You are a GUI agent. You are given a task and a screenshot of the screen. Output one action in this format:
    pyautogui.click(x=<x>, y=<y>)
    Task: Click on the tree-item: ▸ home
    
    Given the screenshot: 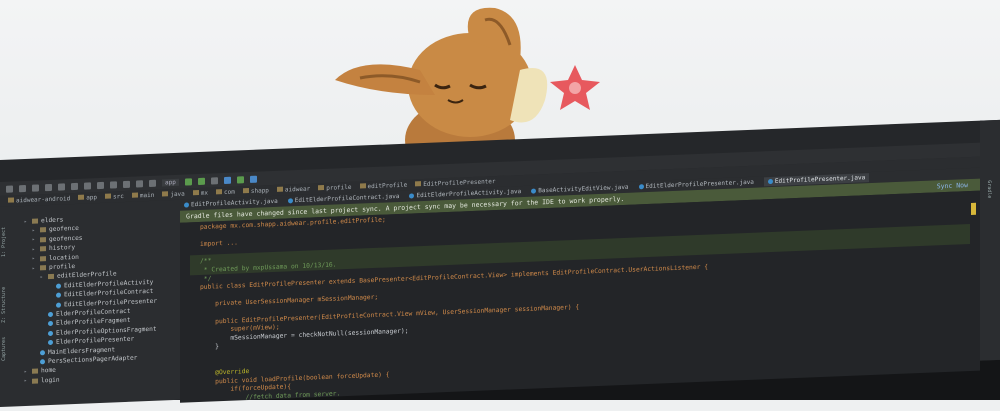 What is the action you would take?
    pyautogui.click(x=40, y=371)
    